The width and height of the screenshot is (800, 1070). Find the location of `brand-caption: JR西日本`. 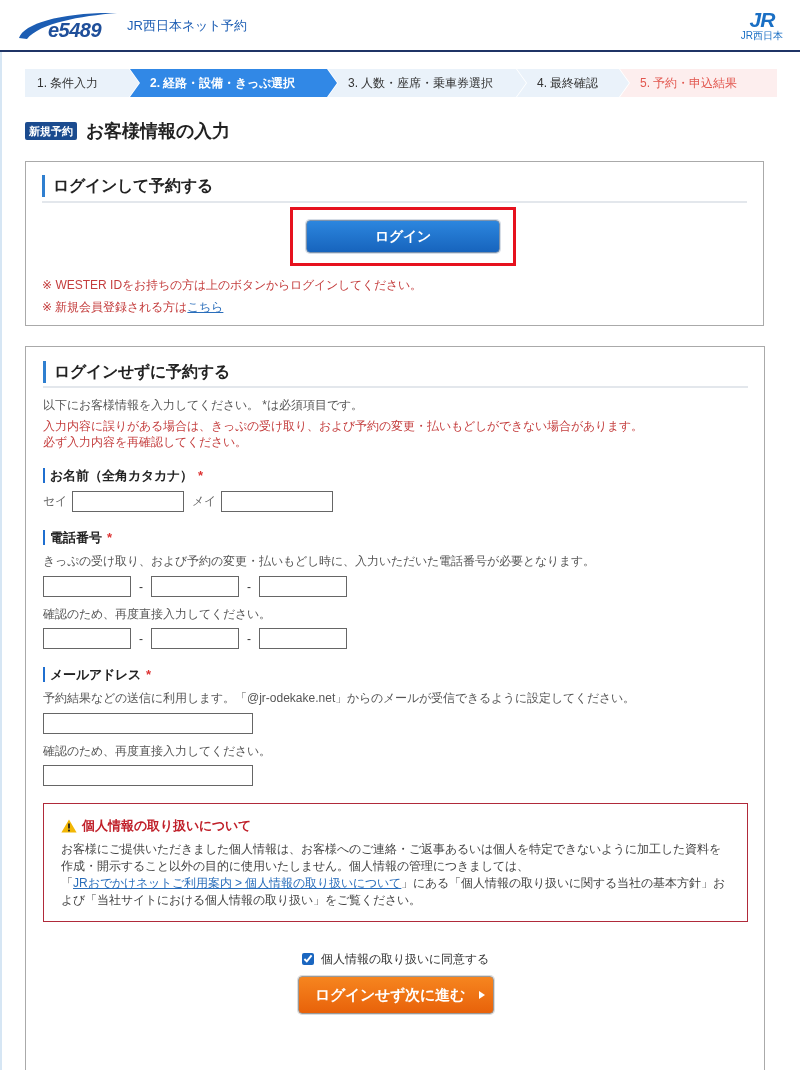

brand-caption: JR西日本 is located at coordinates (761, 35).